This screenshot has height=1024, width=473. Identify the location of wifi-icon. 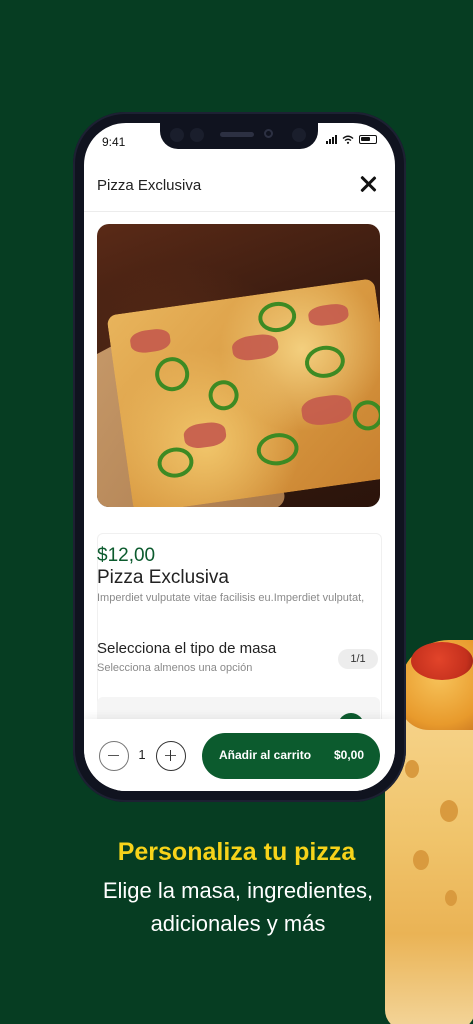
(348, 139).